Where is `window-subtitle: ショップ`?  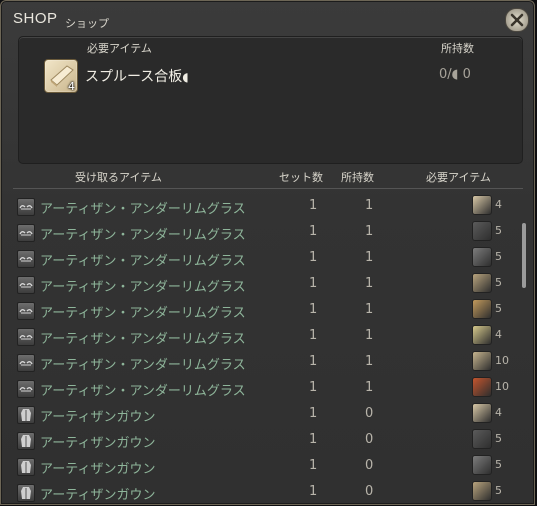
window-subtitle: ショップ is located at coordinates (87, 23).